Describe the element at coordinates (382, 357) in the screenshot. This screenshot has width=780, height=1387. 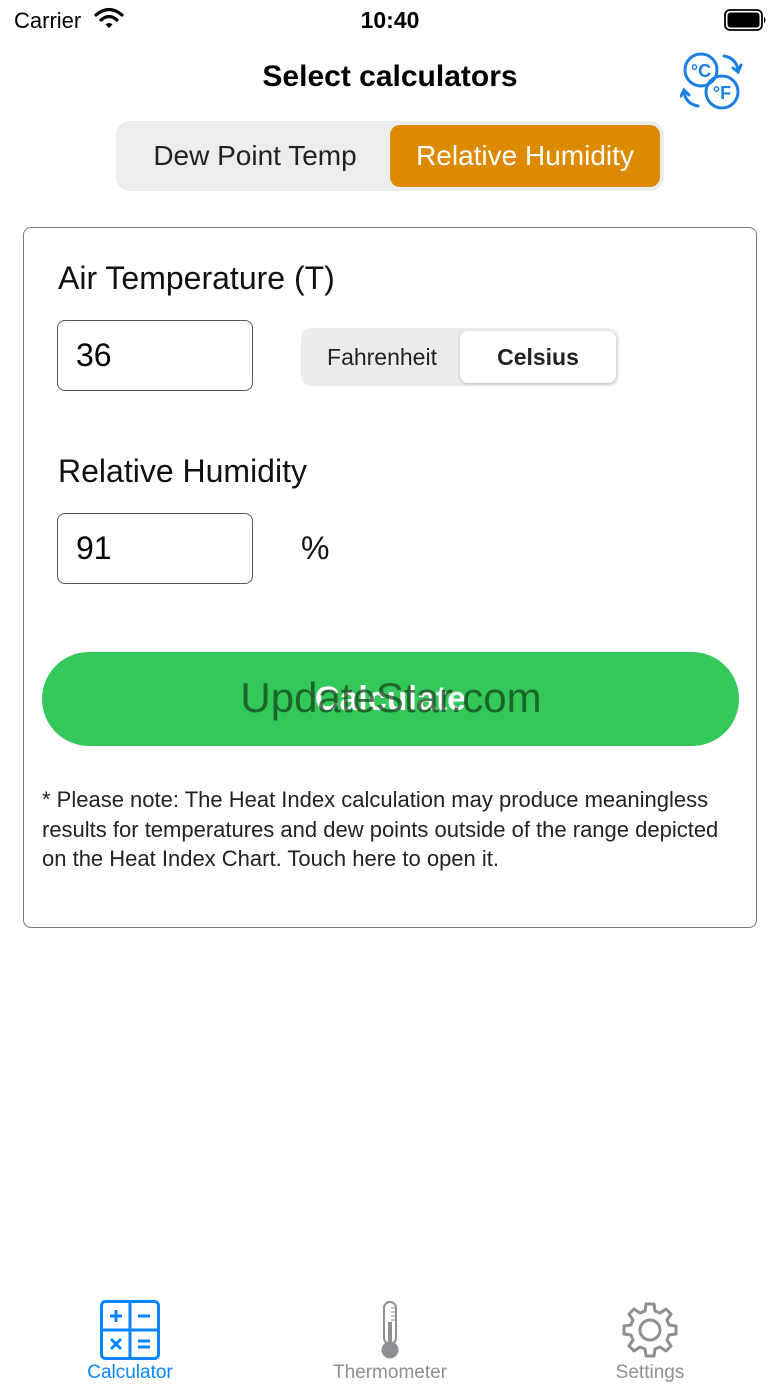
I see `unit-fahrenheit: Fahrenheit` at that location.